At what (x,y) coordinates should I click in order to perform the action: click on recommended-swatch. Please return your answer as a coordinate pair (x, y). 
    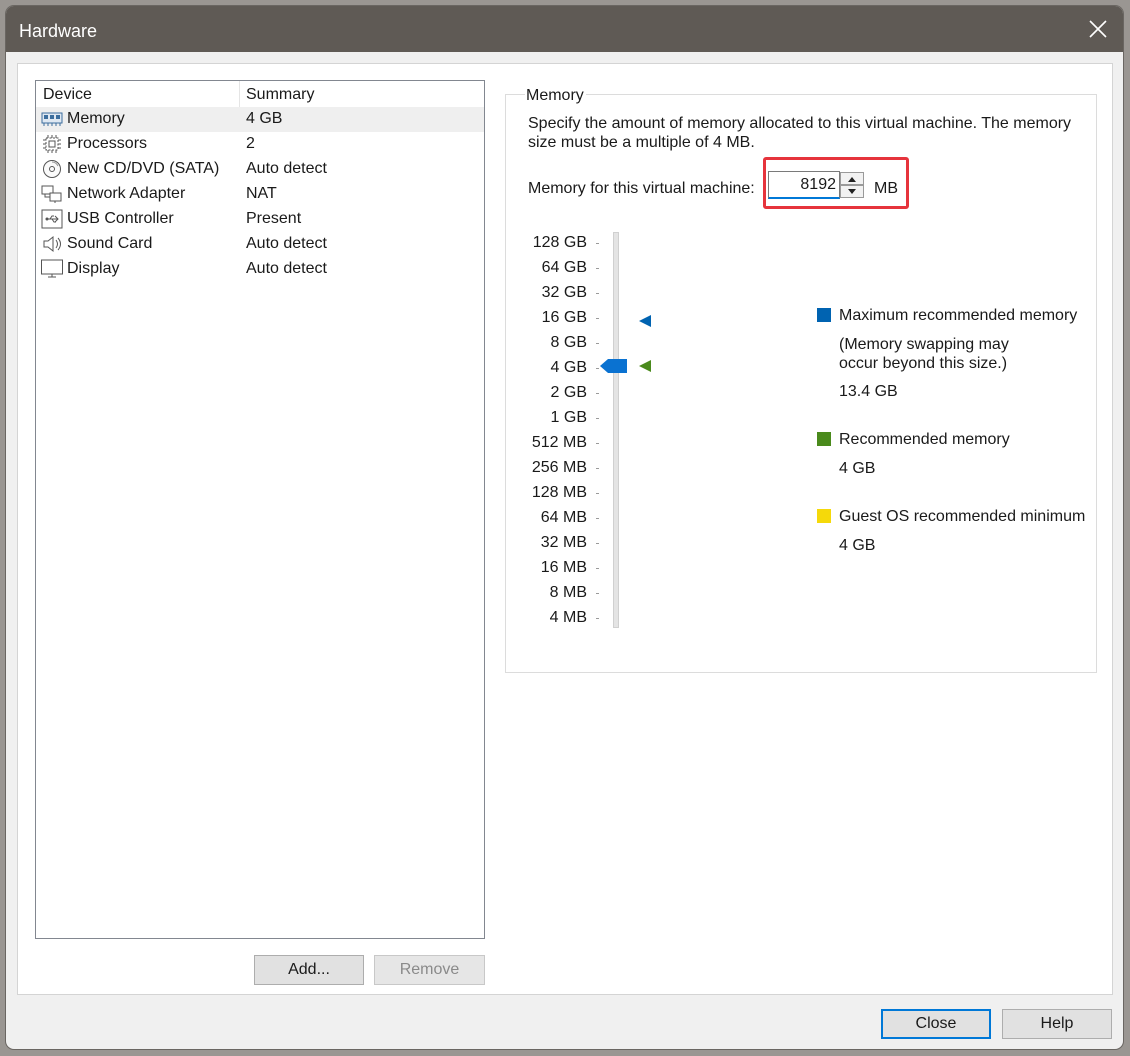
    Looking at the image, I should click on (824, 439).